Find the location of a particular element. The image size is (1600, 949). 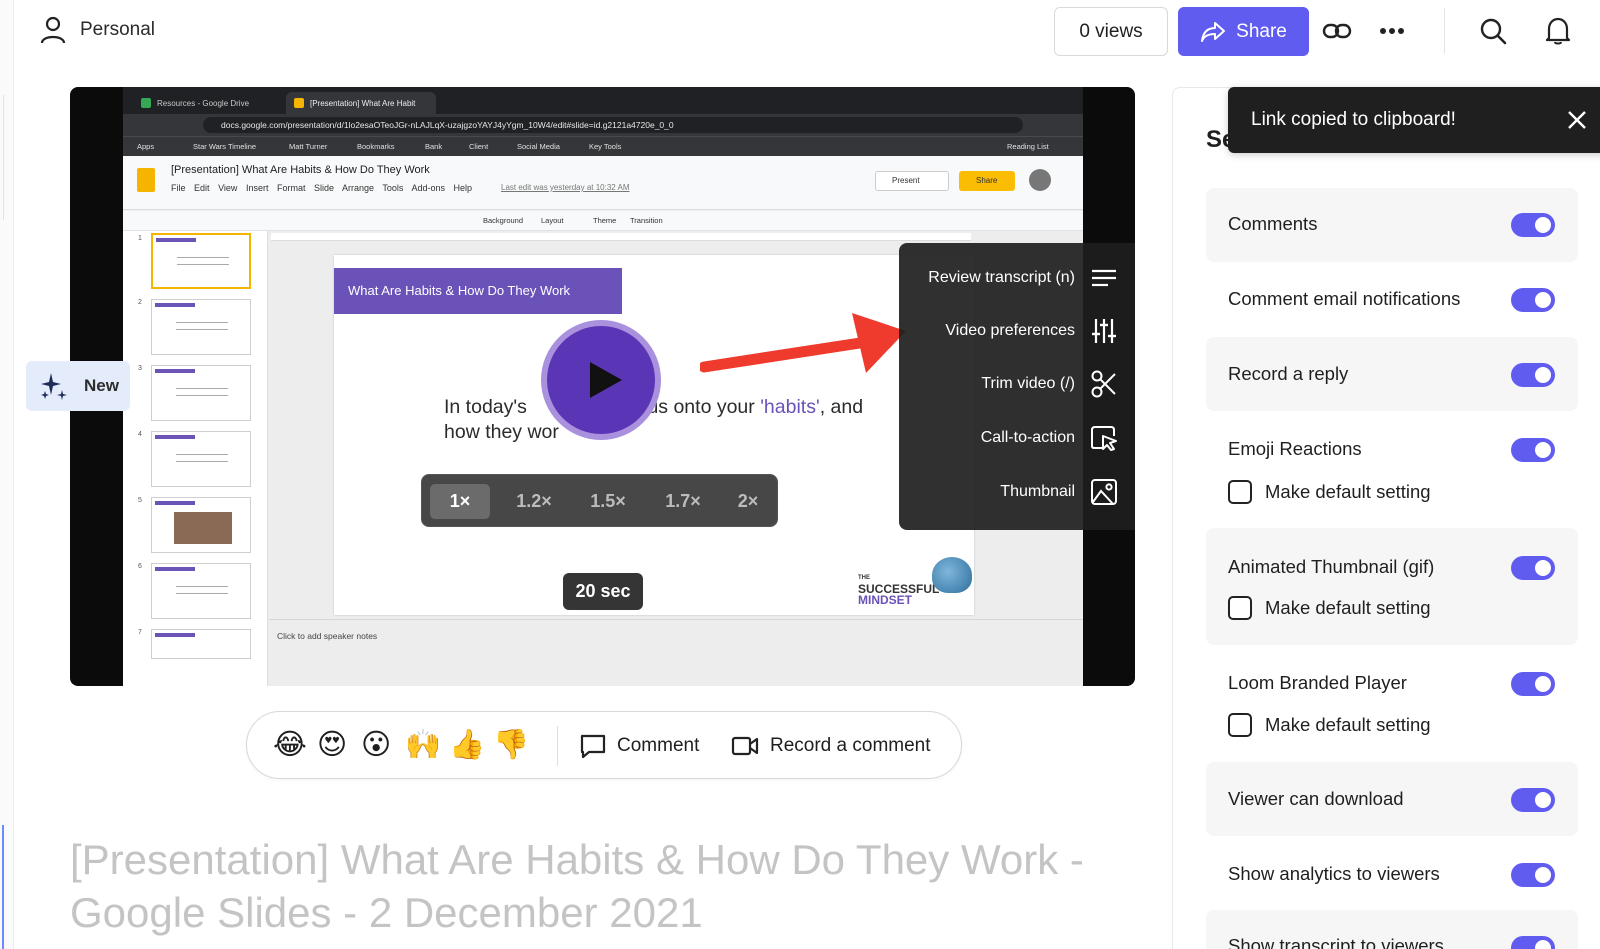

rail-active-marker is located at coordinates (2, 887).